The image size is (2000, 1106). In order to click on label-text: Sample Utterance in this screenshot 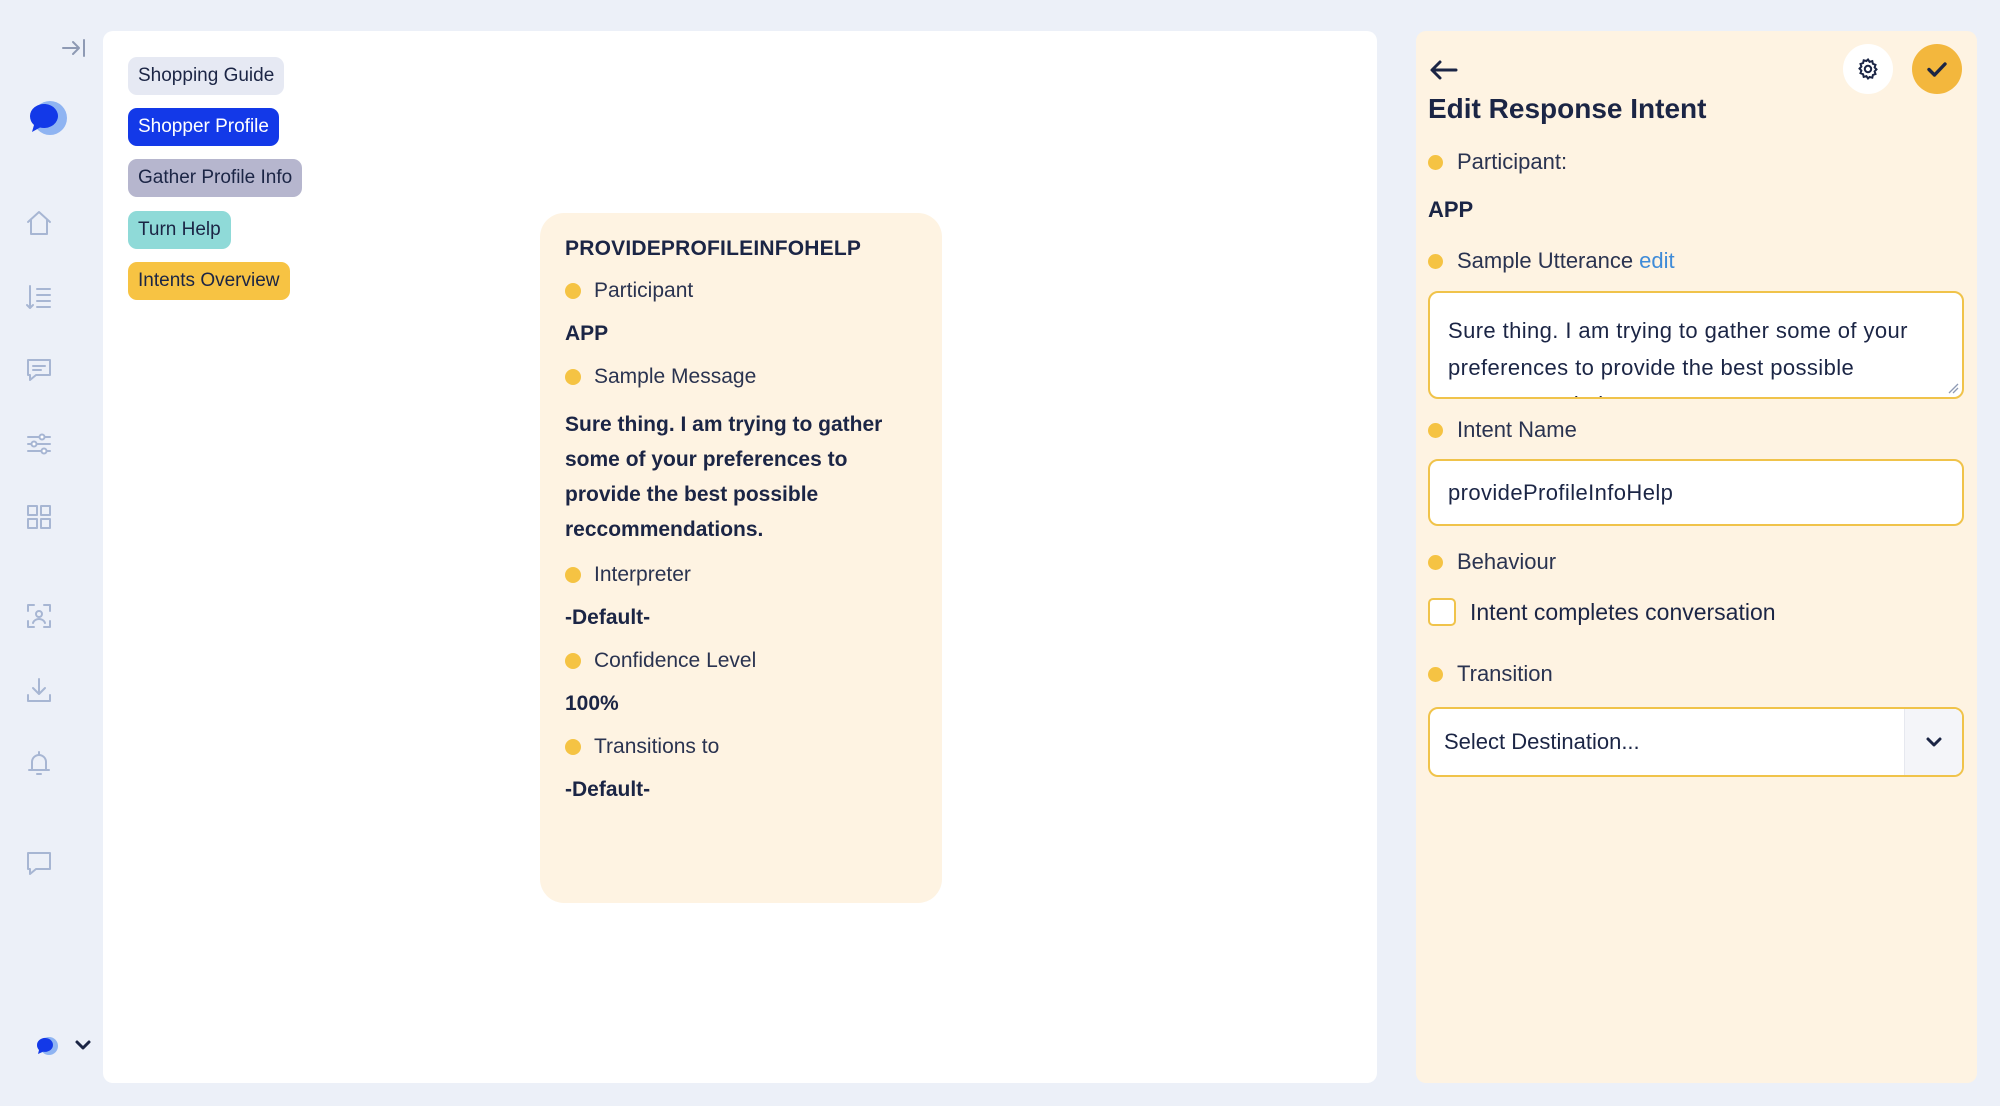, I will do `click(1545, 260)`.